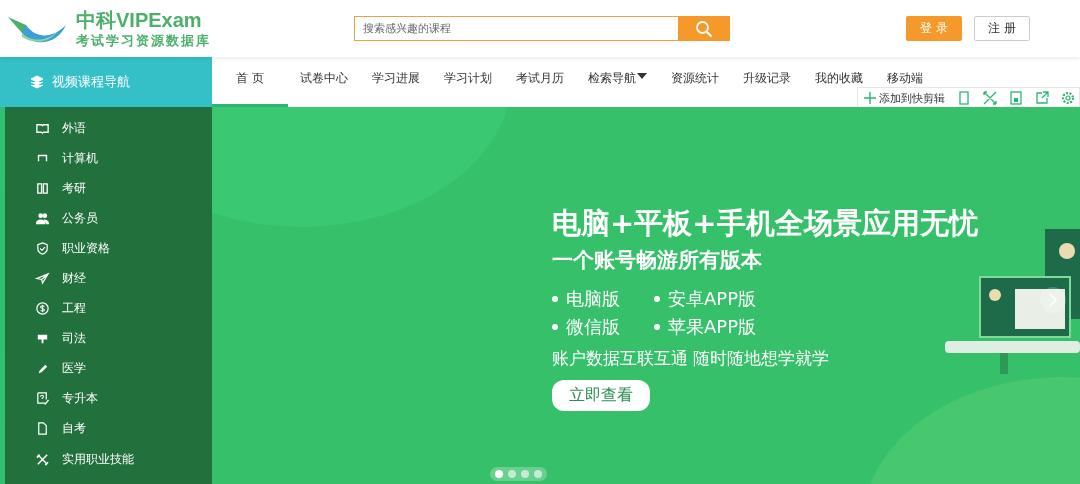 The width and height of the screenshot is (1080, 484). What do you see at coordinates (694, 72) in the screenshot?
I see `nav-tab: 资源统计` at bounding box center [694, 72].